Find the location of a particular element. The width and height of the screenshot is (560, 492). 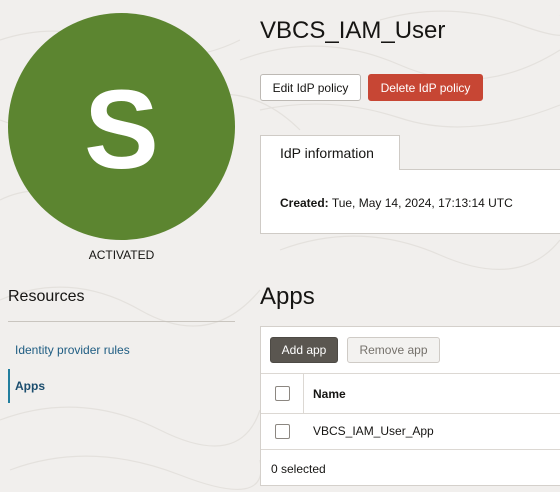

nav-item-identity-provider-rules: Identity provider rules is located at coordinates (121, 350).